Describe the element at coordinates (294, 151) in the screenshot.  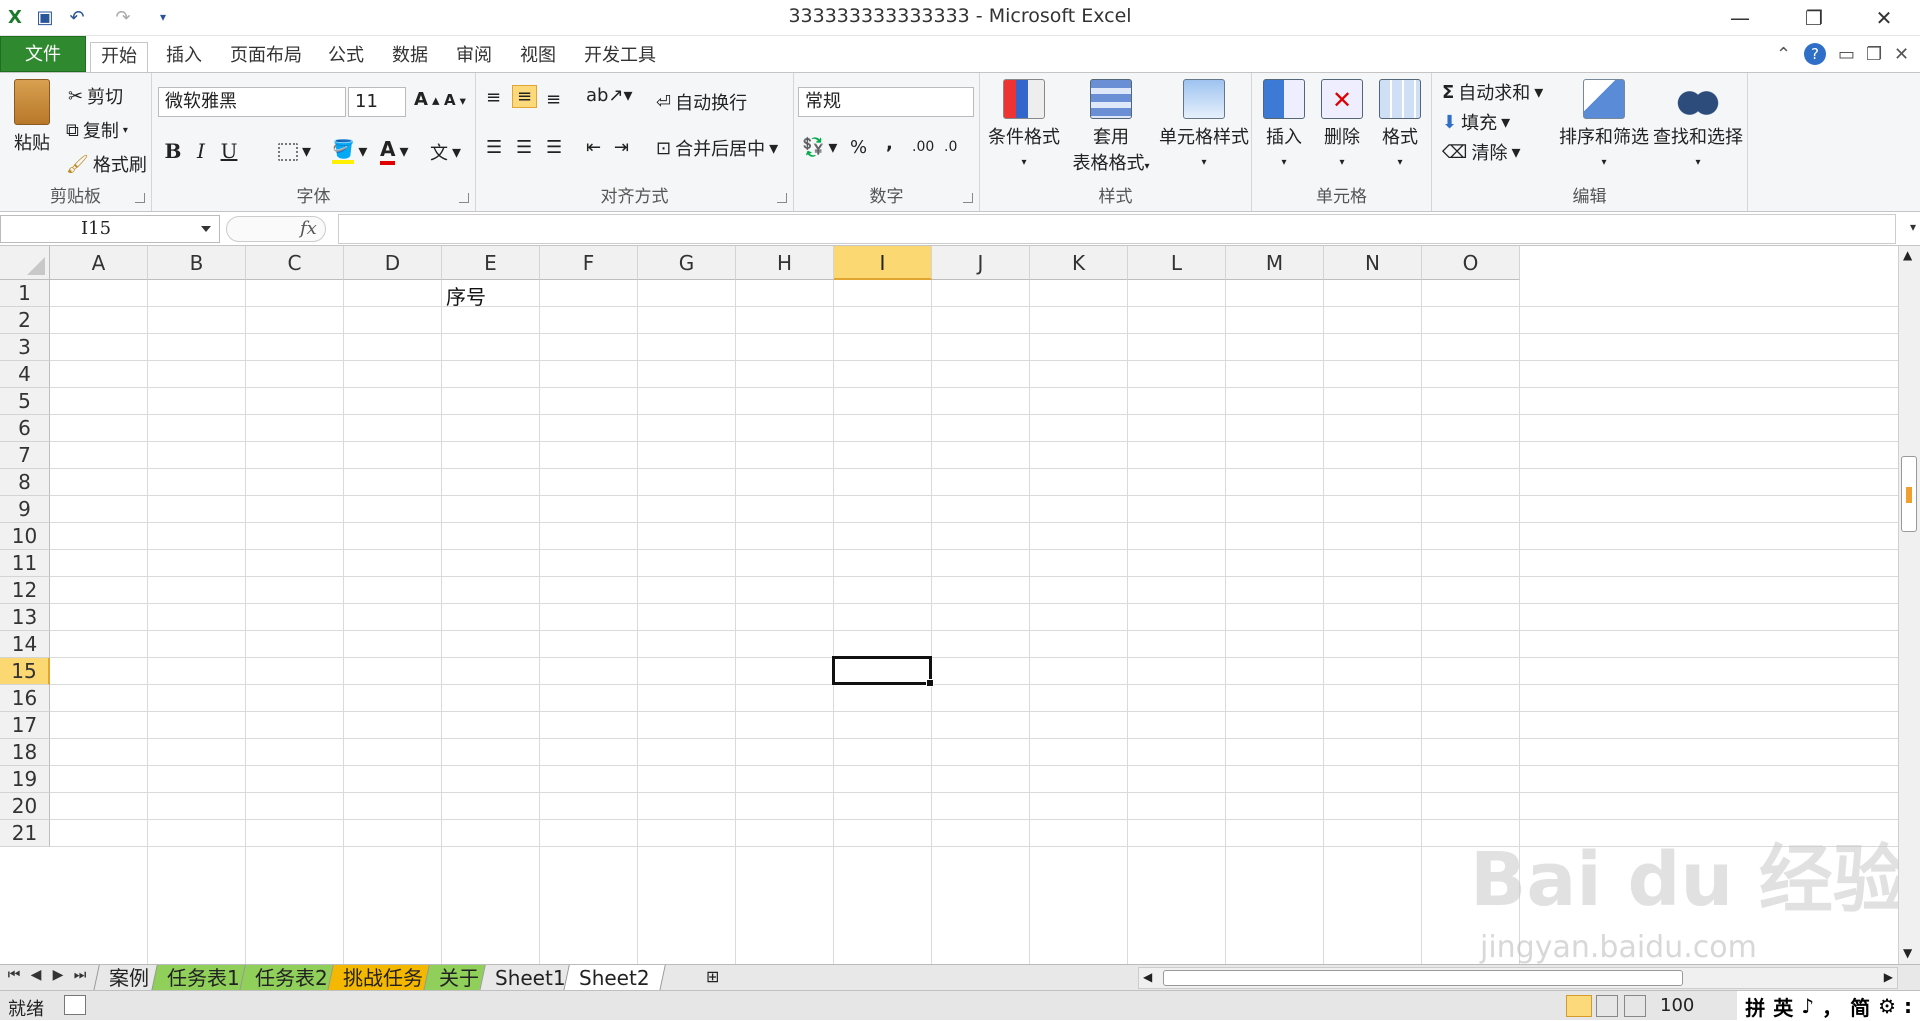
I see `borders-button: ▾` at that location.